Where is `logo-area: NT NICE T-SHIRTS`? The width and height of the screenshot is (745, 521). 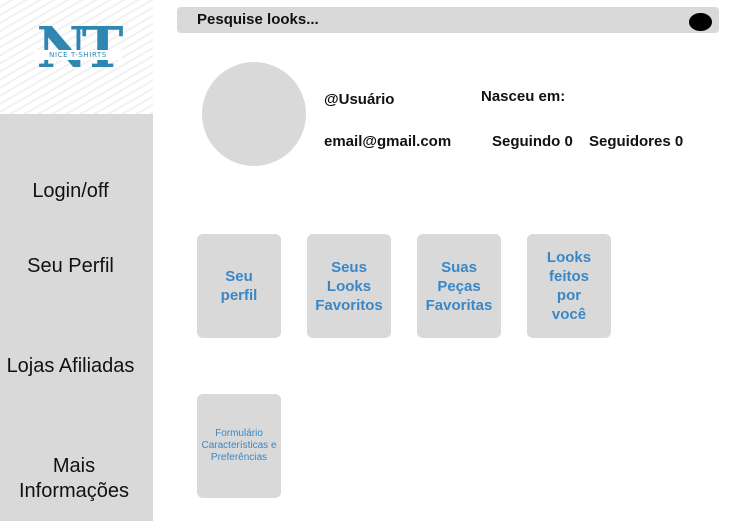 logo-area: NT NICE T-SHIRTS is located at coordinates (76, 57).